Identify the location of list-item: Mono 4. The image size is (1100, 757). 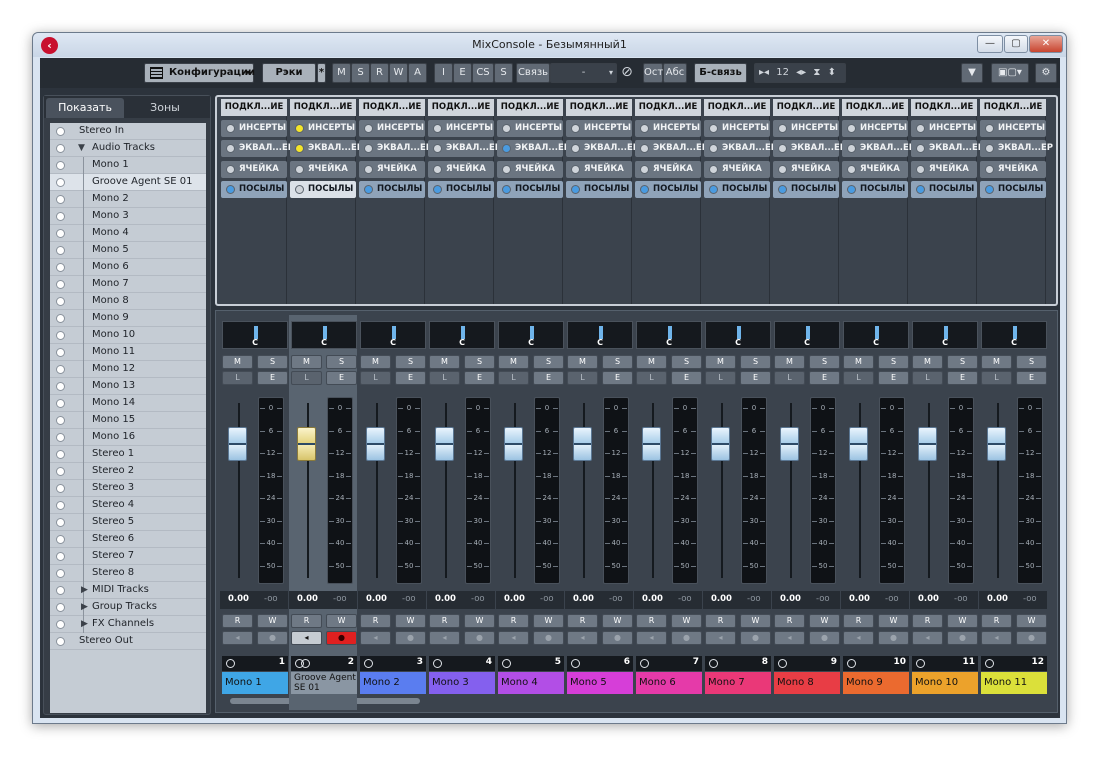
(128, 233).